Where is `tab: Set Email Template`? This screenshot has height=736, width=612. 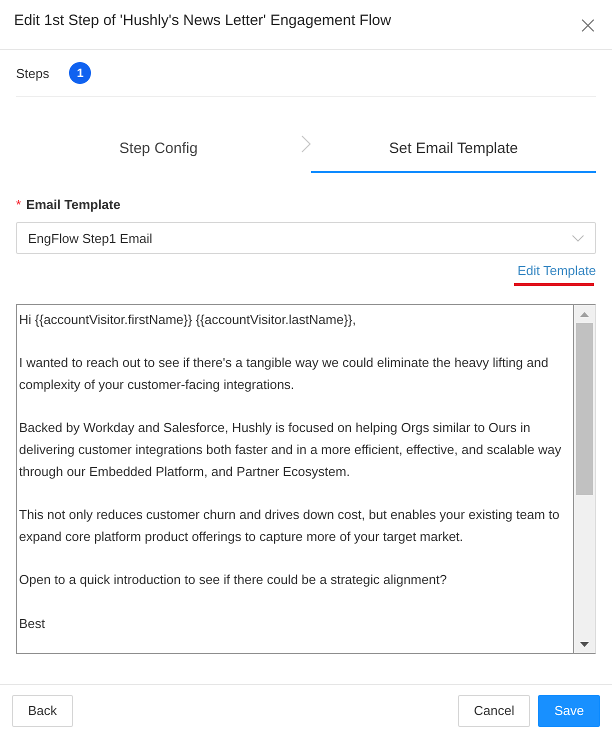
tab: Set Email Template is located at coordinates (453, 149).